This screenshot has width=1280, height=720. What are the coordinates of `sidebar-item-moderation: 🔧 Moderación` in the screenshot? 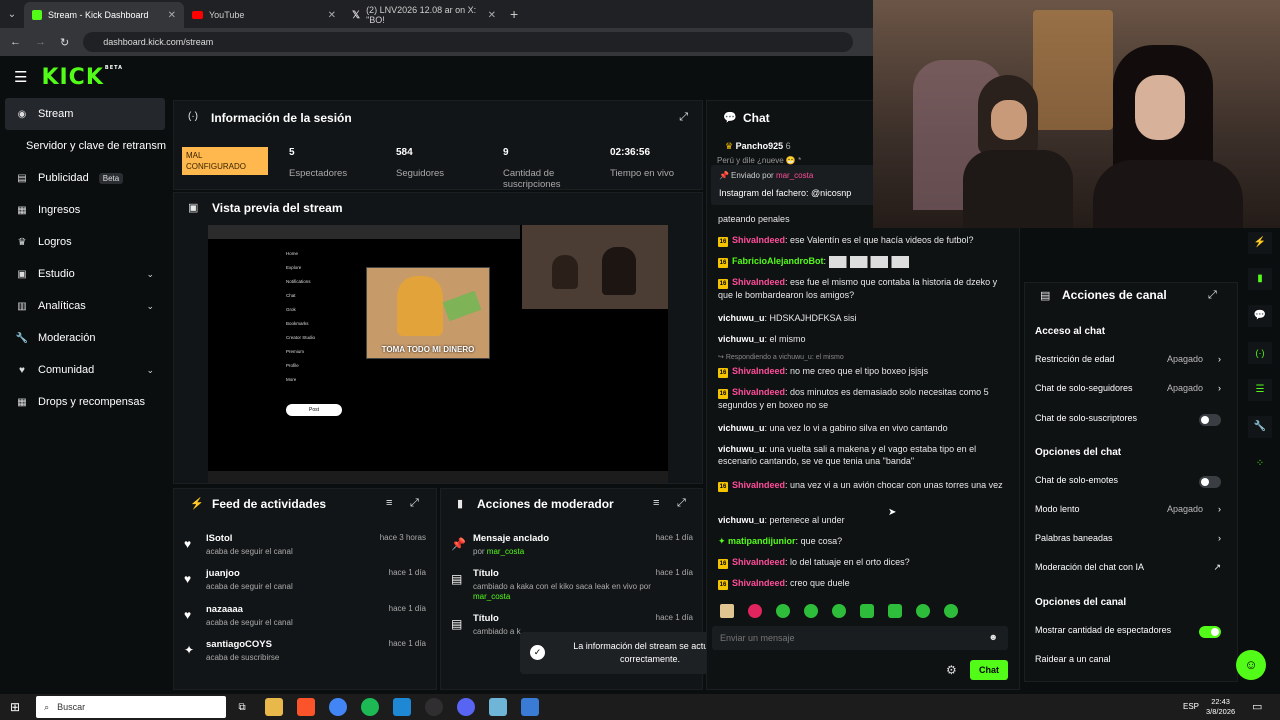 It's located at (85, 338).